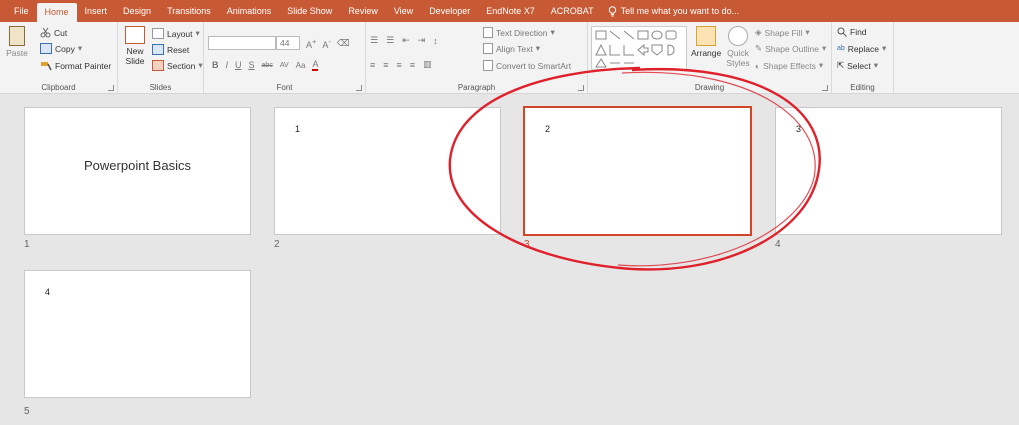 Image resolution: width=1019 pixels, height=425 pixels. What do you see at coordinates (343, 43) in the screenshot?
I see `clear-format-icon: ⌫` at bounding box center [343, 43].